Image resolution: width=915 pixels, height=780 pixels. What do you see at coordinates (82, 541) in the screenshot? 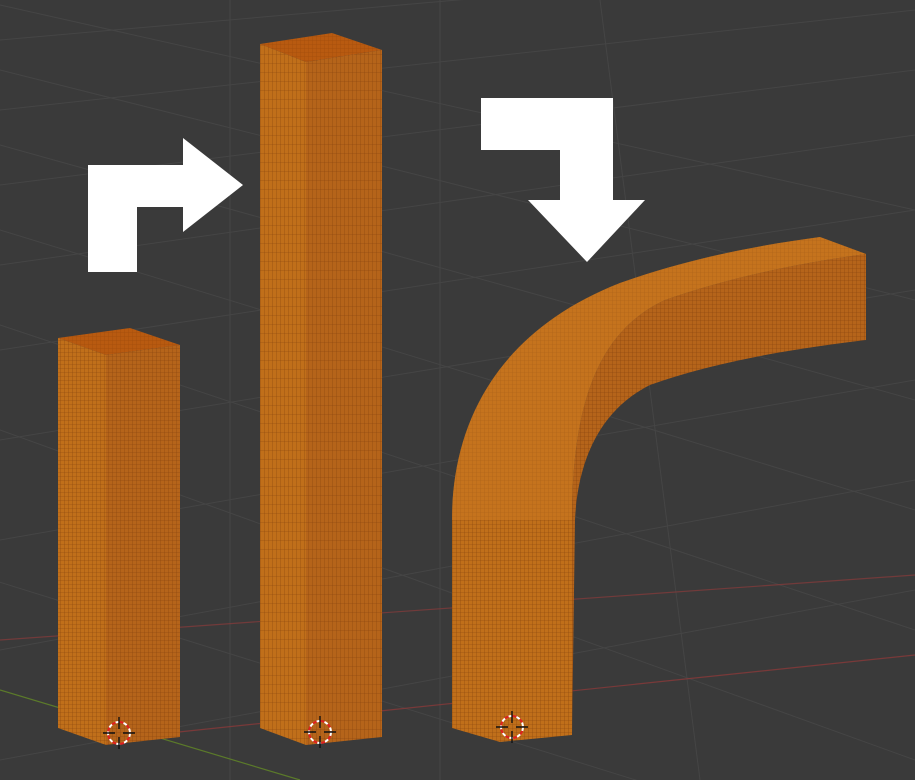
I see `short-bar-front-face` at bounding box center [82, 541].